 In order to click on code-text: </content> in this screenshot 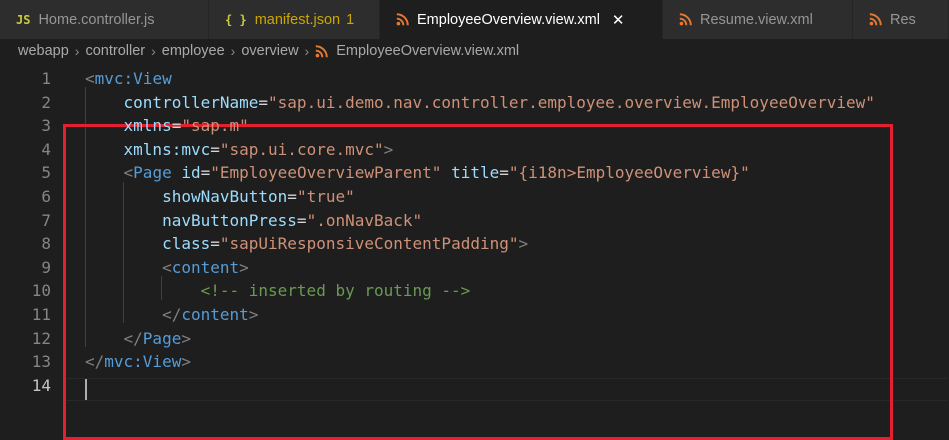, I will do `click(171, 315)`.